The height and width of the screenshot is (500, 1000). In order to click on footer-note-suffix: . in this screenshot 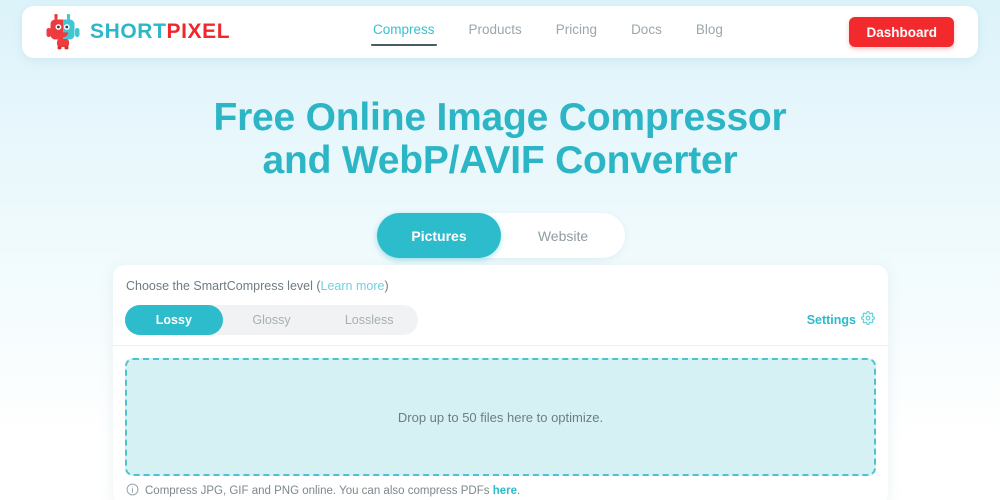, I will do `click(519, 491)`.